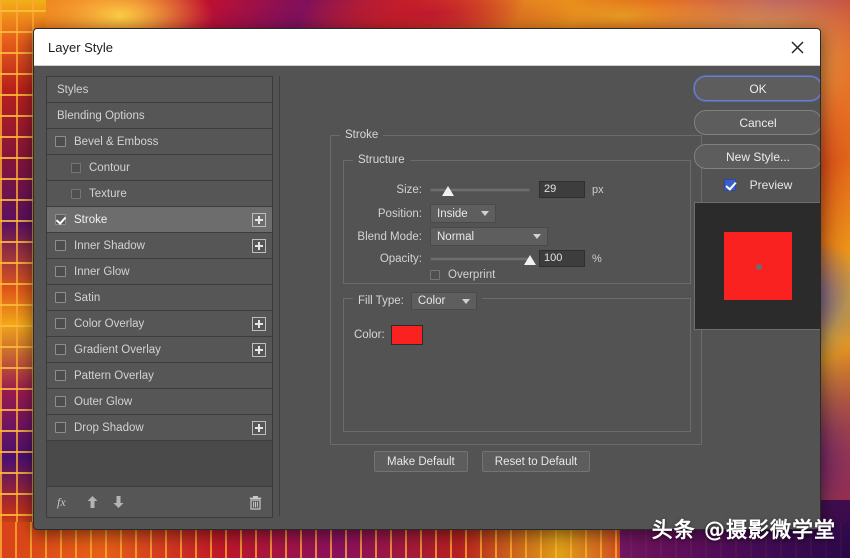 This screenshot has height=558, width=850. I want to click on opacity-row: Opacity: 100 %, so click(477, 258).